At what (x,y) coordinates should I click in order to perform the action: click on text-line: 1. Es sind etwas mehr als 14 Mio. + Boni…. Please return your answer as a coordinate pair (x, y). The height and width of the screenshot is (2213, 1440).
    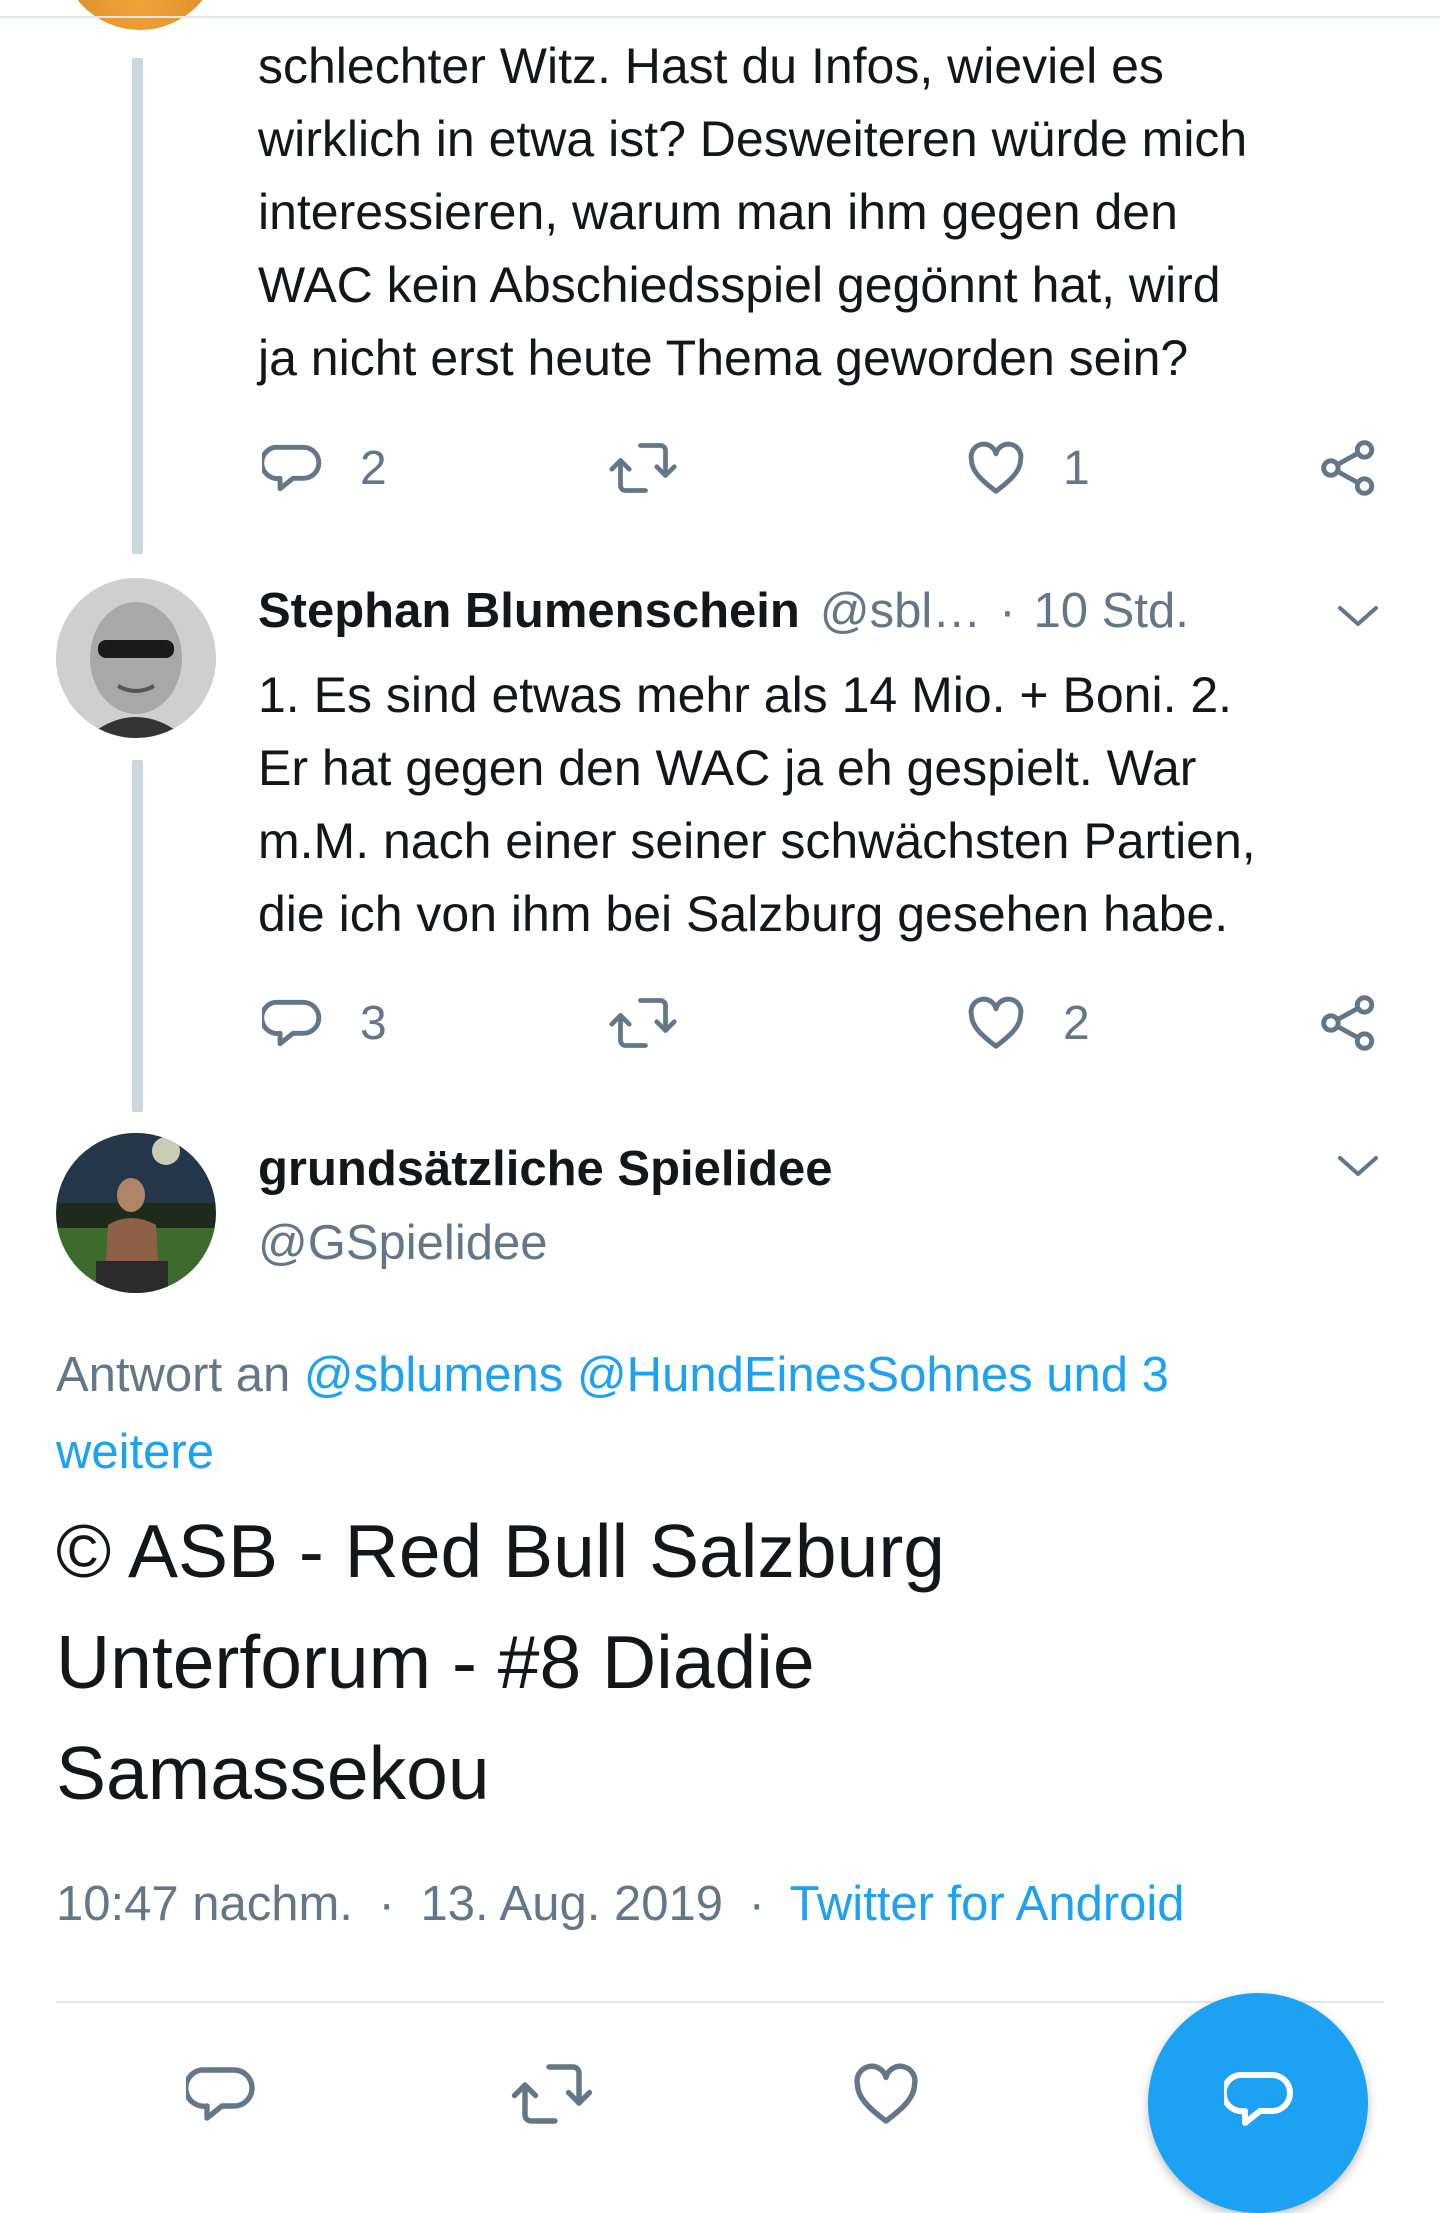
    Looking at the image, I should click on (745, 695).